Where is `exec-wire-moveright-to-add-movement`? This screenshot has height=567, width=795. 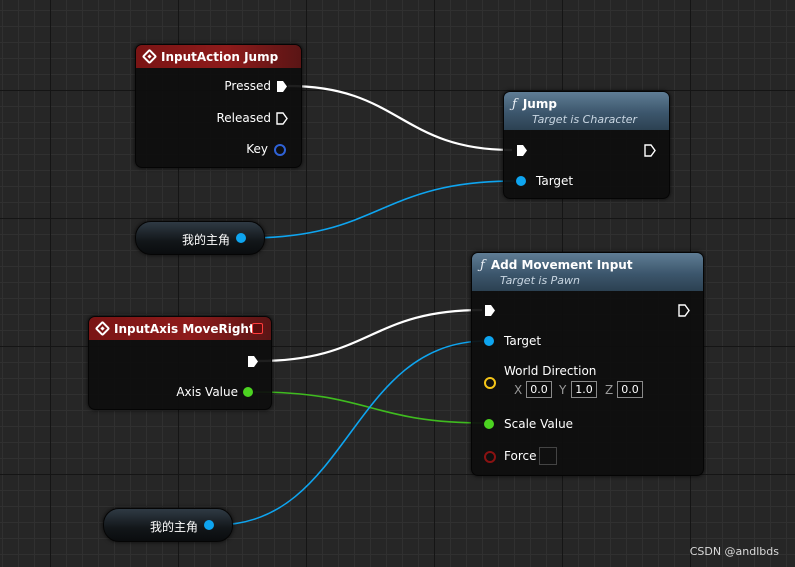 exec-wire-moveright-to-add-movement is located at coordinates (370, 335).